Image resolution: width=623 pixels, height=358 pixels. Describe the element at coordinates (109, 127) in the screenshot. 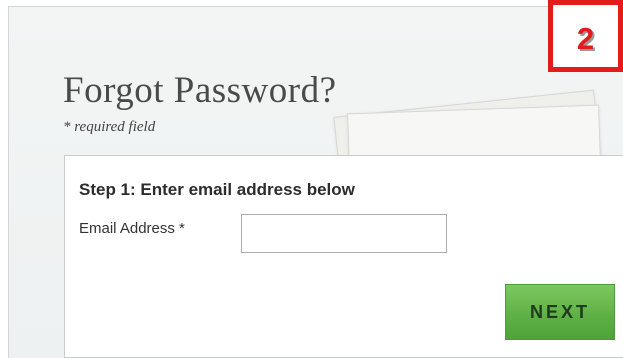

I see `required-field-note: * required field` at that location.